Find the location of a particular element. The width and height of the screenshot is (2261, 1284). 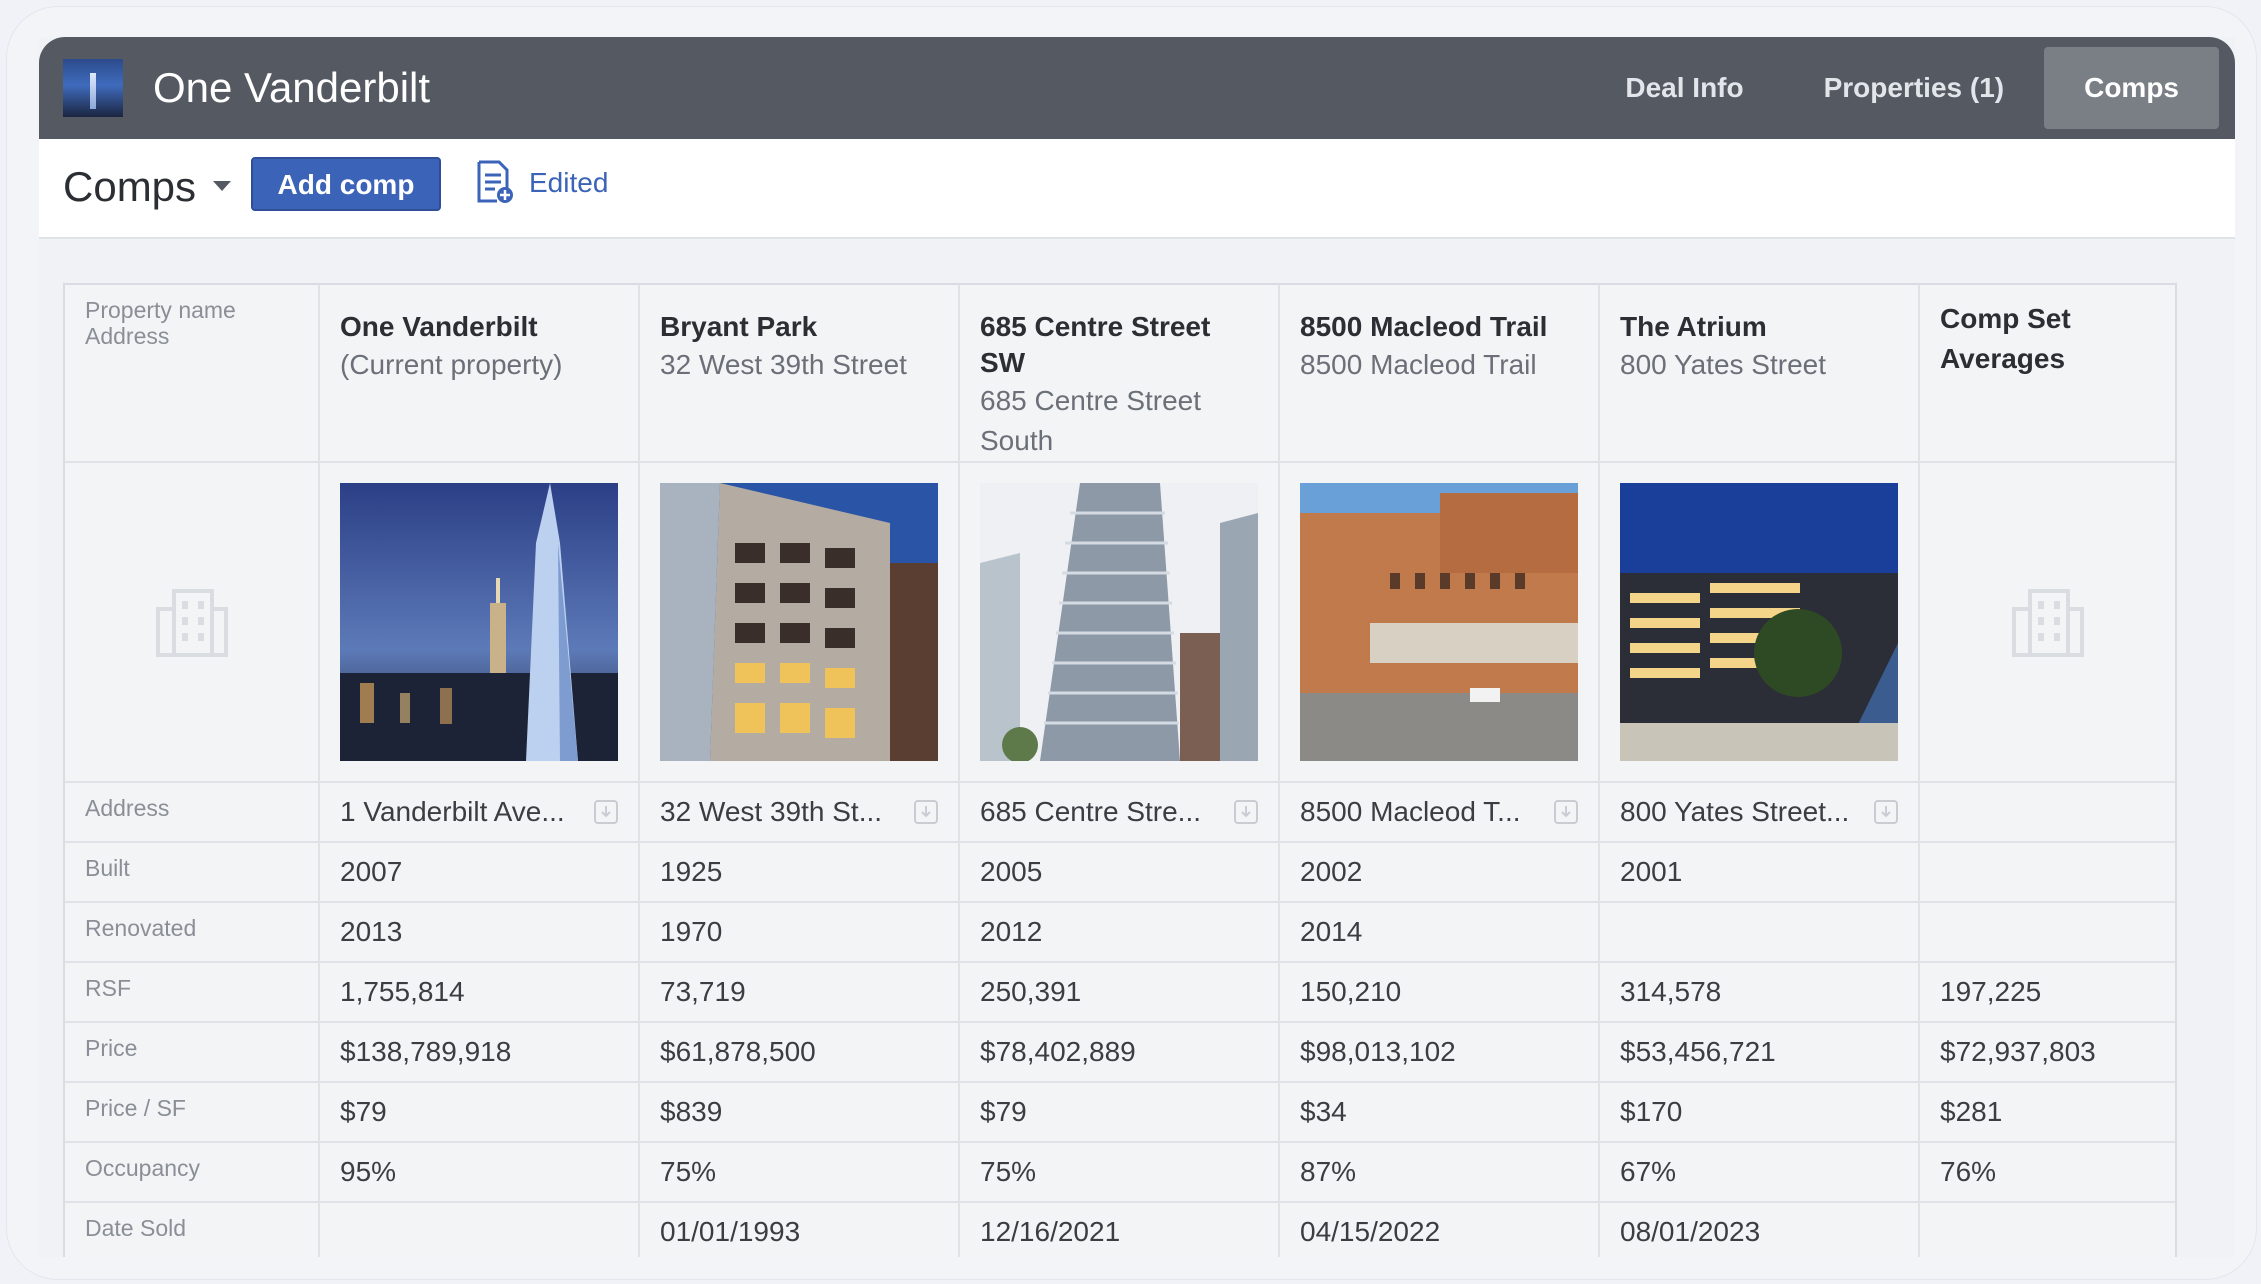

table-cell: 250,391 is located at coordinates (1119, 992).